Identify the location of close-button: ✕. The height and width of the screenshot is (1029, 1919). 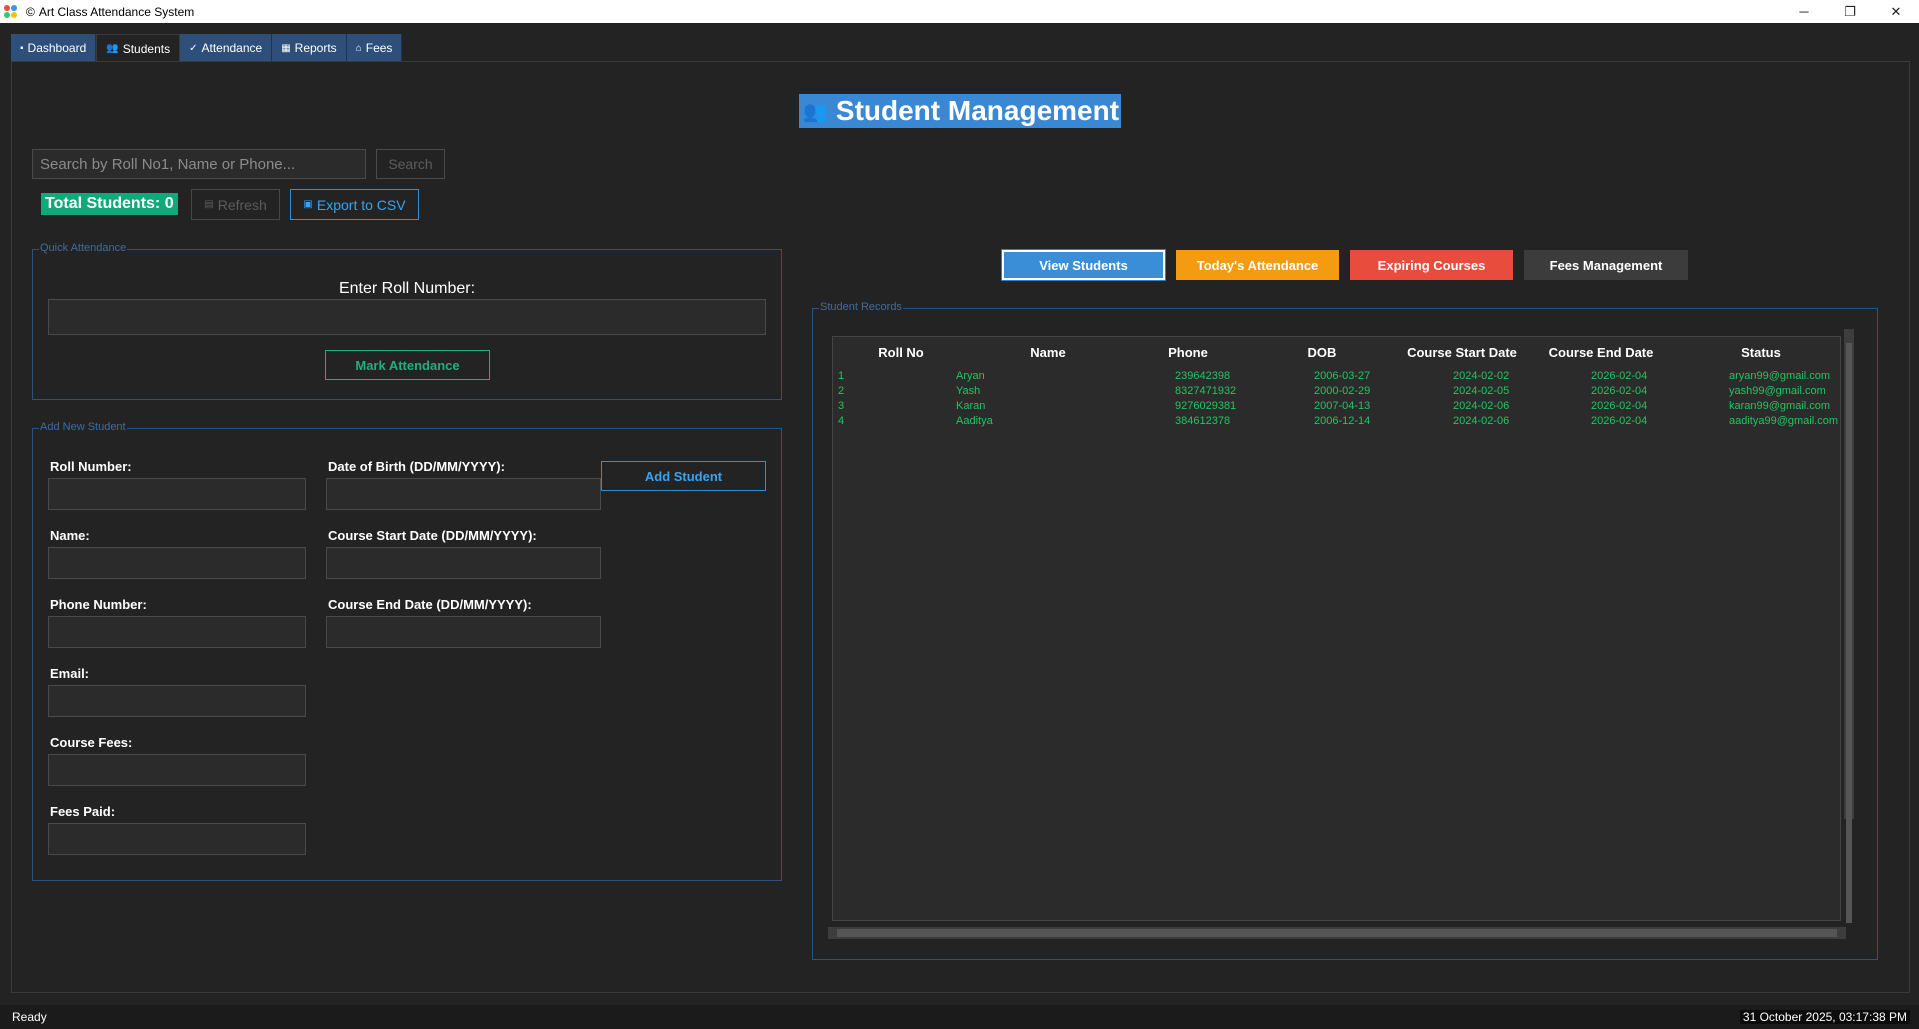
(1896, 11).